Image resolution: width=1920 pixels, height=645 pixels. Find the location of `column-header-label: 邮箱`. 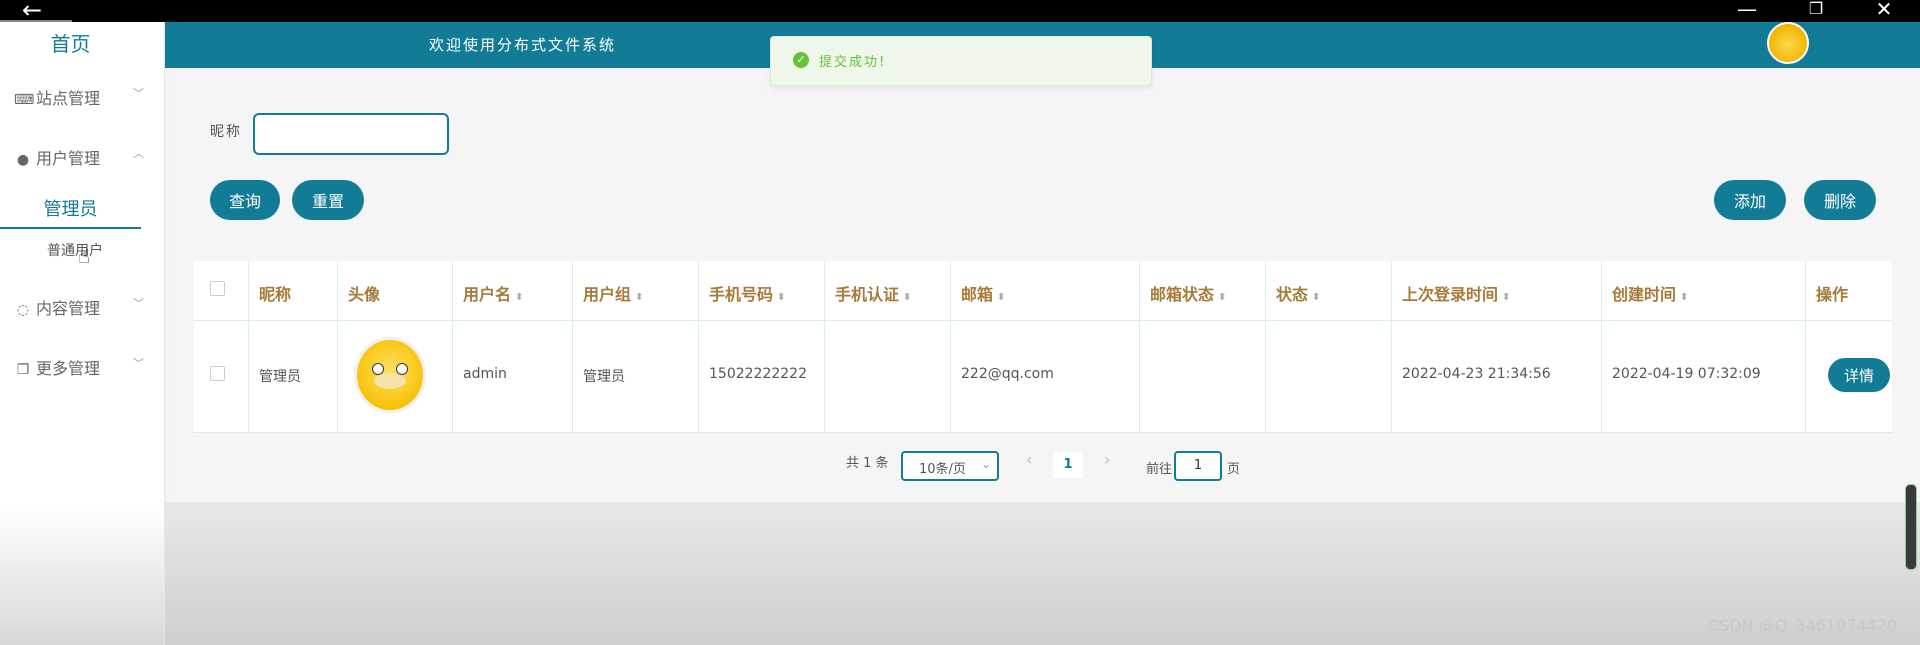

column-header-label: 邮箱 is located at coordinates (977, 294).